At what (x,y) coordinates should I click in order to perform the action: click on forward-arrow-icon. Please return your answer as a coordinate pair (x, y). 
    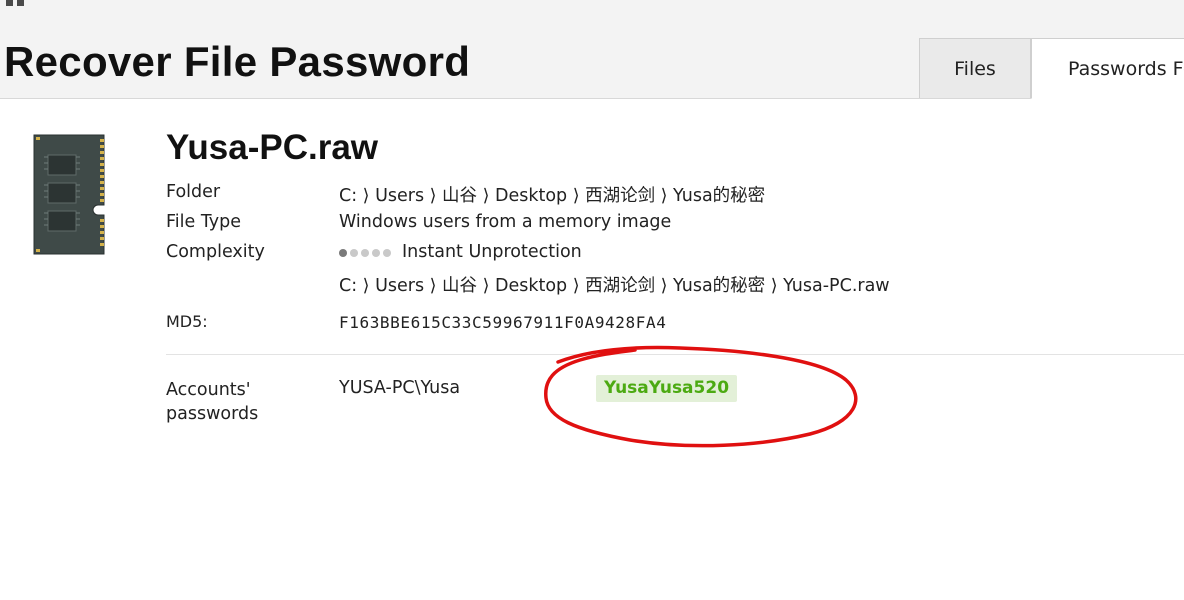
    Looking at the image, I should click on (147, 3).